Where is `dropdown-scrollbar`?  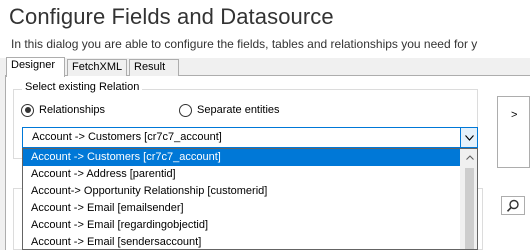
dropdown-scrollbar is located at coordinates (468, 199).